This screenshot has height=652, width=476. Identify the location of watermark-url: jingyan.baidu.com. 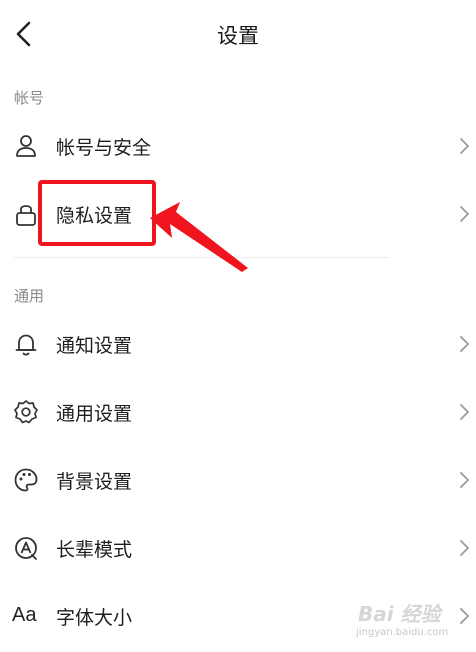
(402, 632).